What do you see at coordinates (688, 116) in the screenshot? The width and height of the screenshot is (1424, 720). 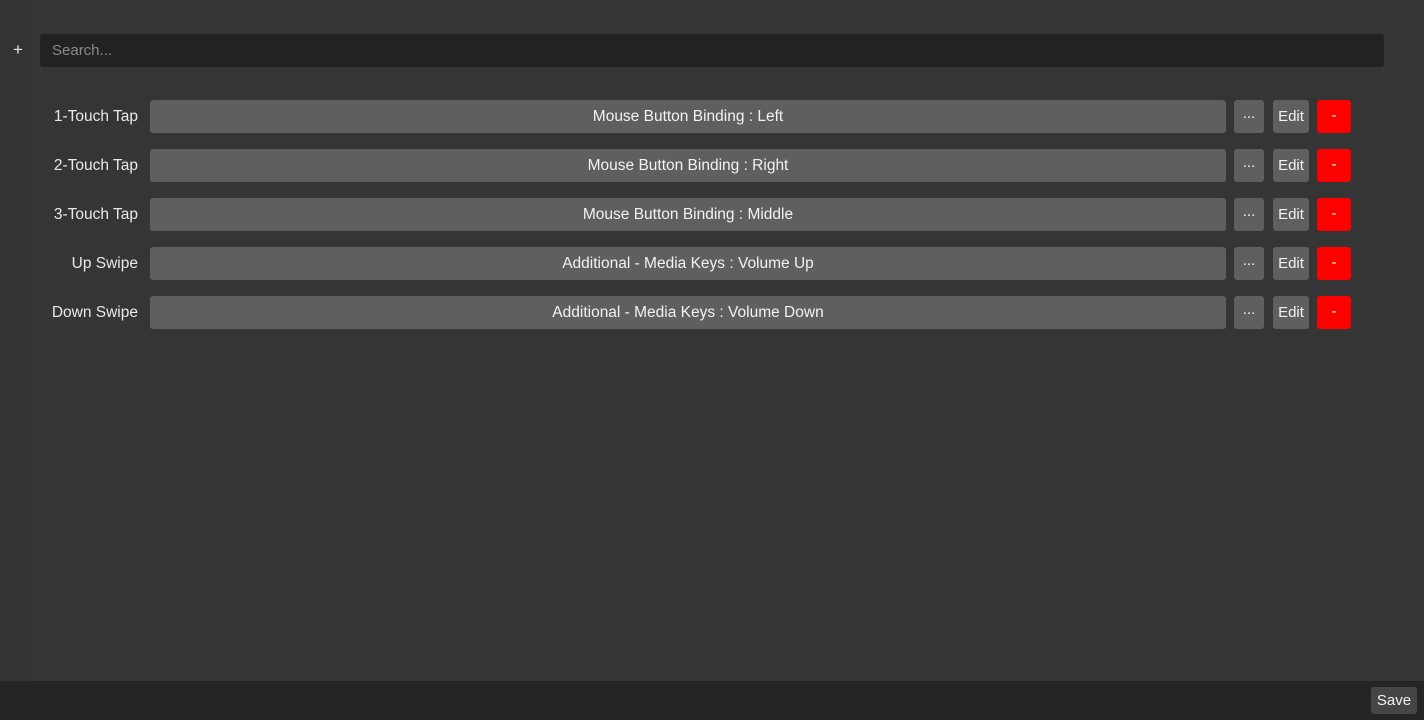 I see `binding-value: Mouse Button Binding : Left` at bounding box center [688, 116].